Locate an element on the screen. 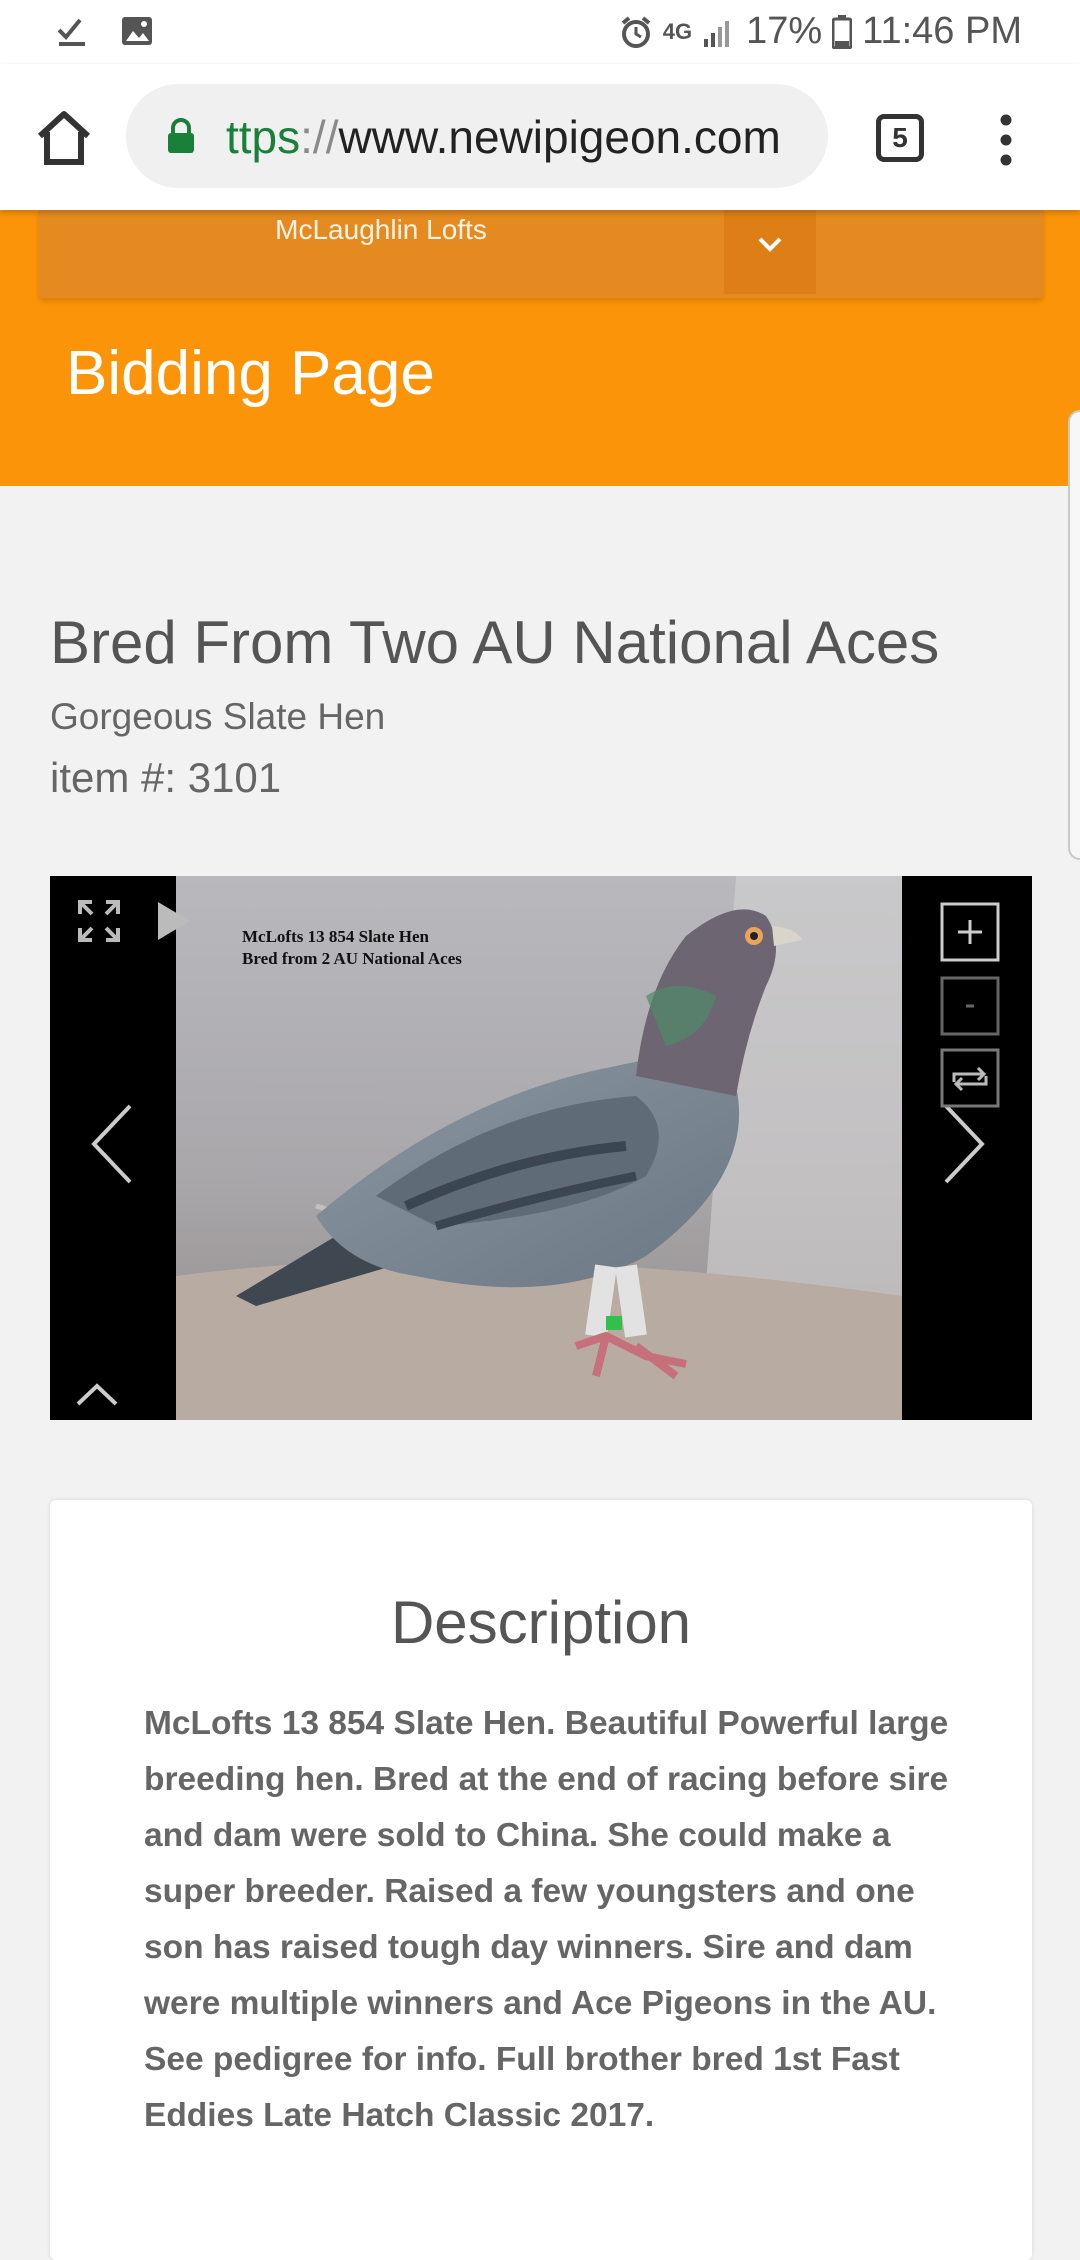  alarm-icon is located at coordinates (636, 31).